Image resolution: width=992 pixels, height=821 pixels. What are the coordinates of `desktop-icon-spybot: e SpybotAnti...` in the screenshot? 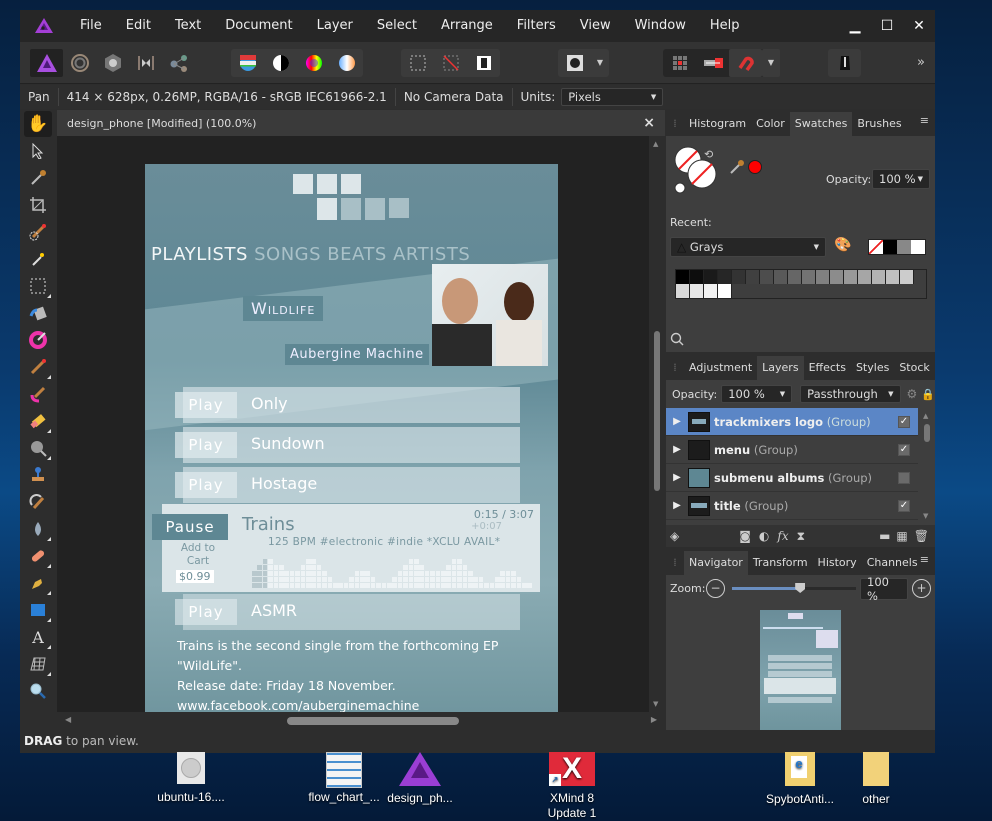 It's located at (800, 779).